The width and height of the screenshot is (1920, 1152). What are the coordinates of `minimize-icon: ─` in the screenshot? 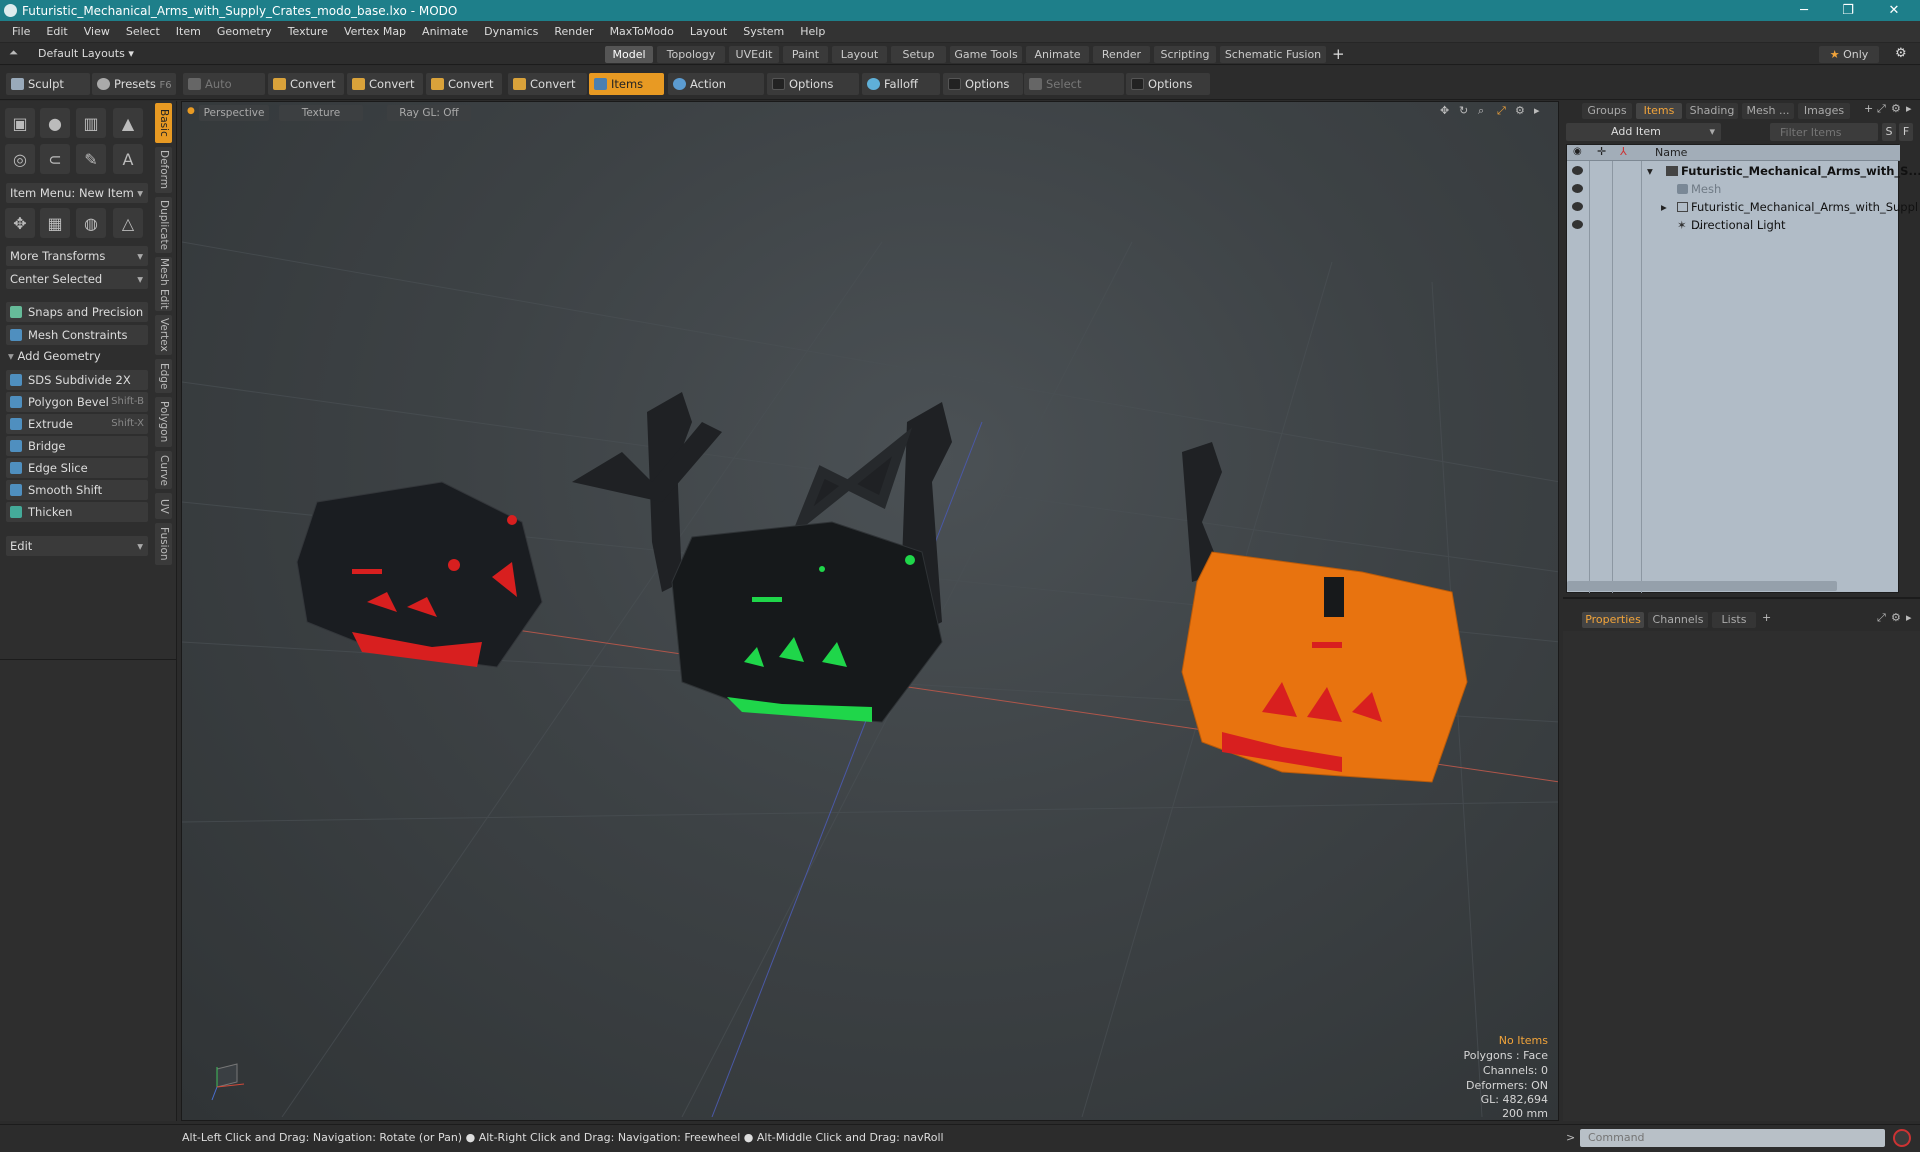 It's located at (1804, 10).